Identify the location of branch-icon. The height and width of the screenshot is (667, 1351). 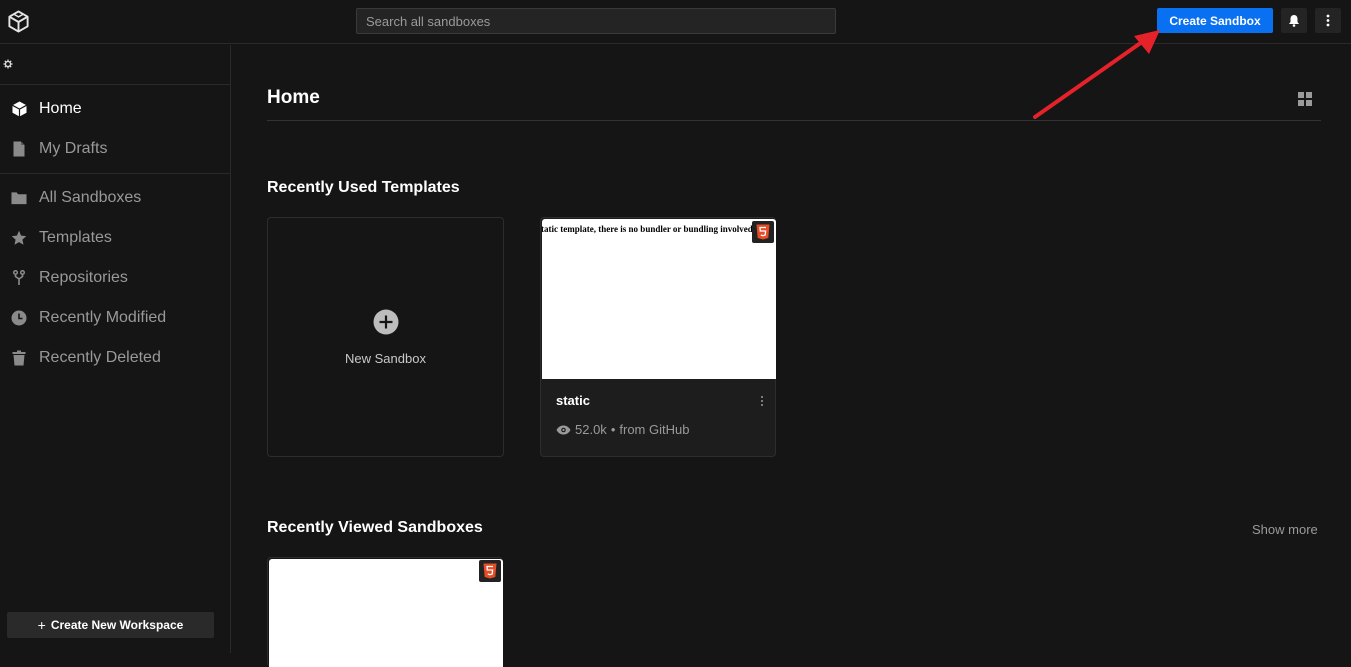
(19, 278).